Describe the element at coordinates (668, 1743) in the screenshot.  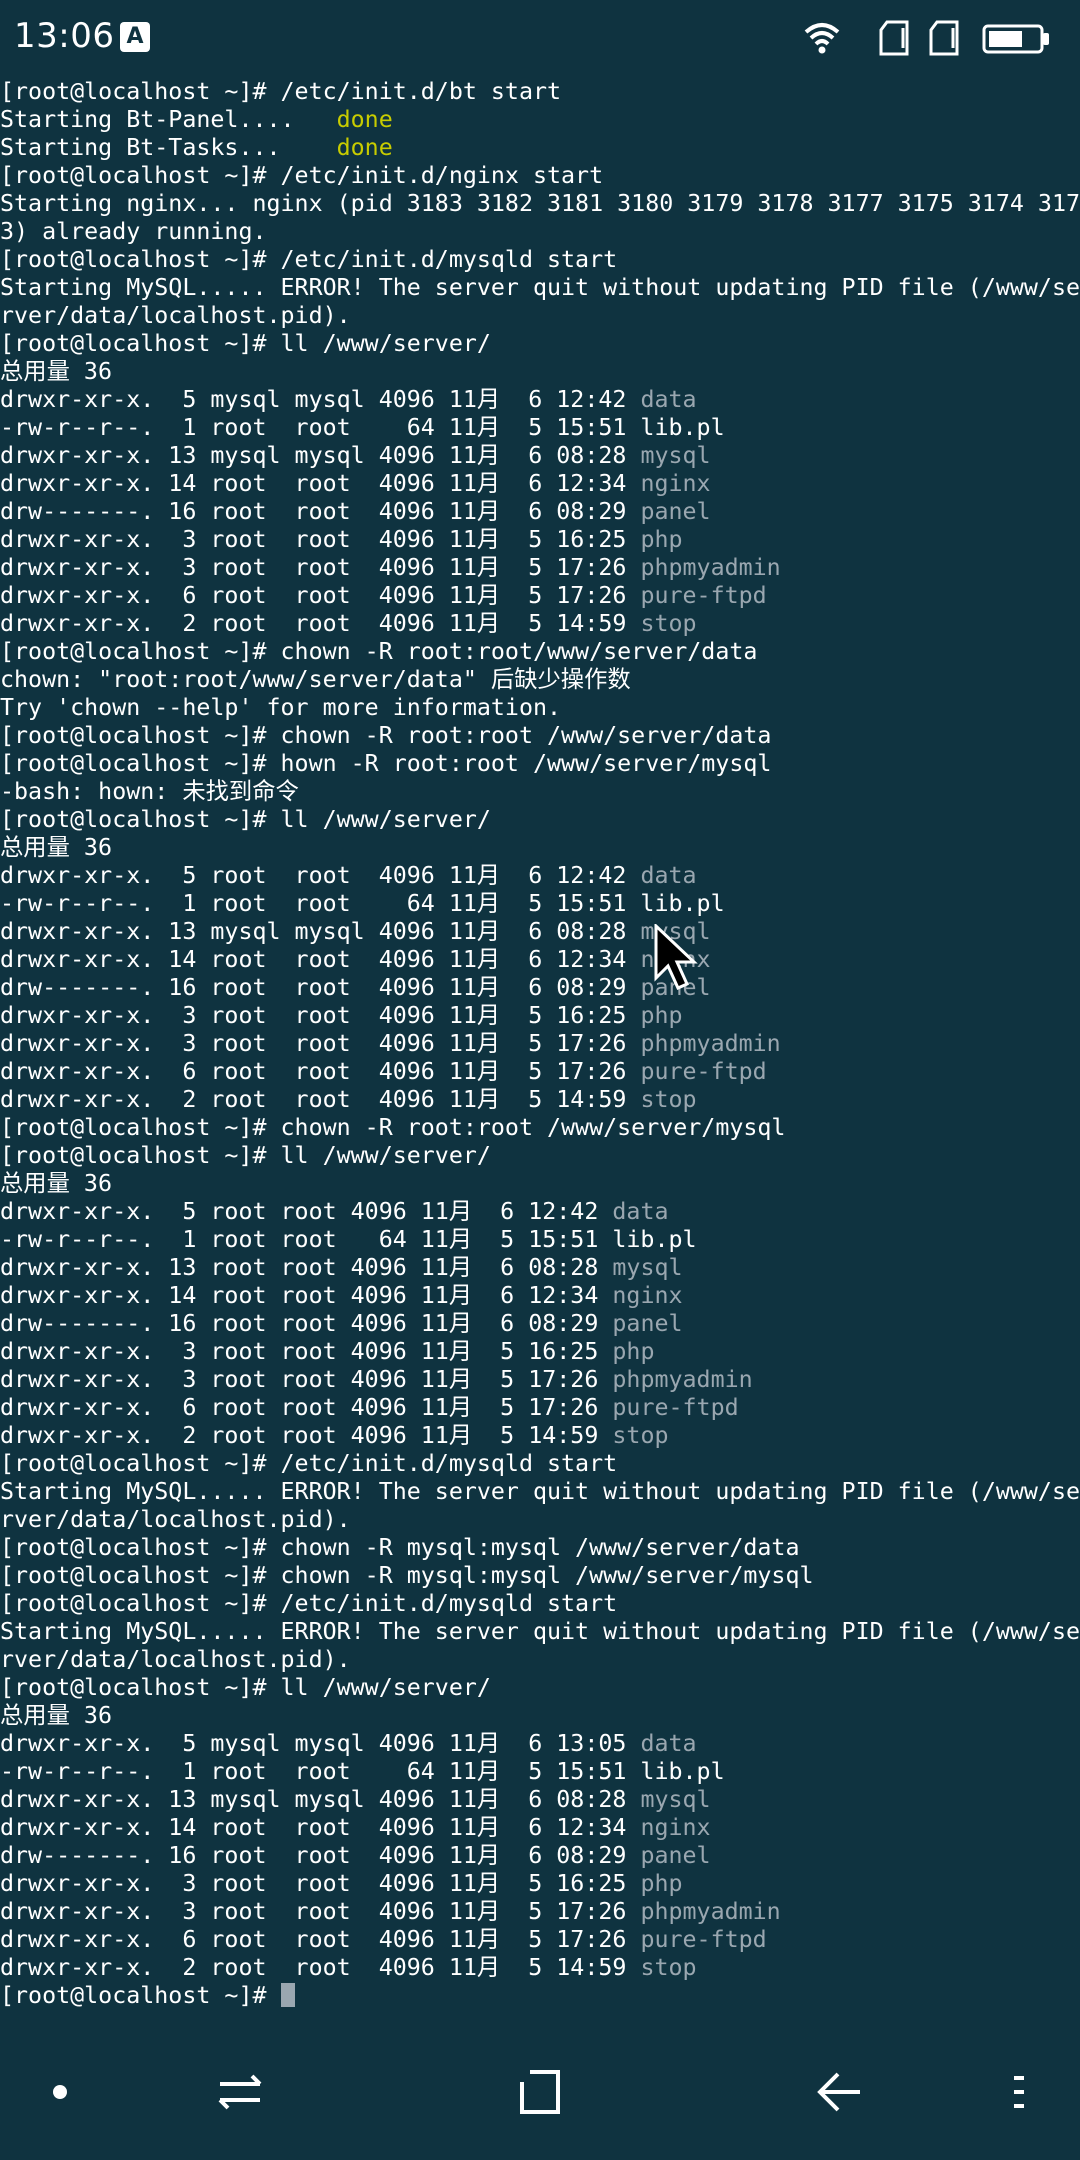
I see `directory-name: data` at that location.